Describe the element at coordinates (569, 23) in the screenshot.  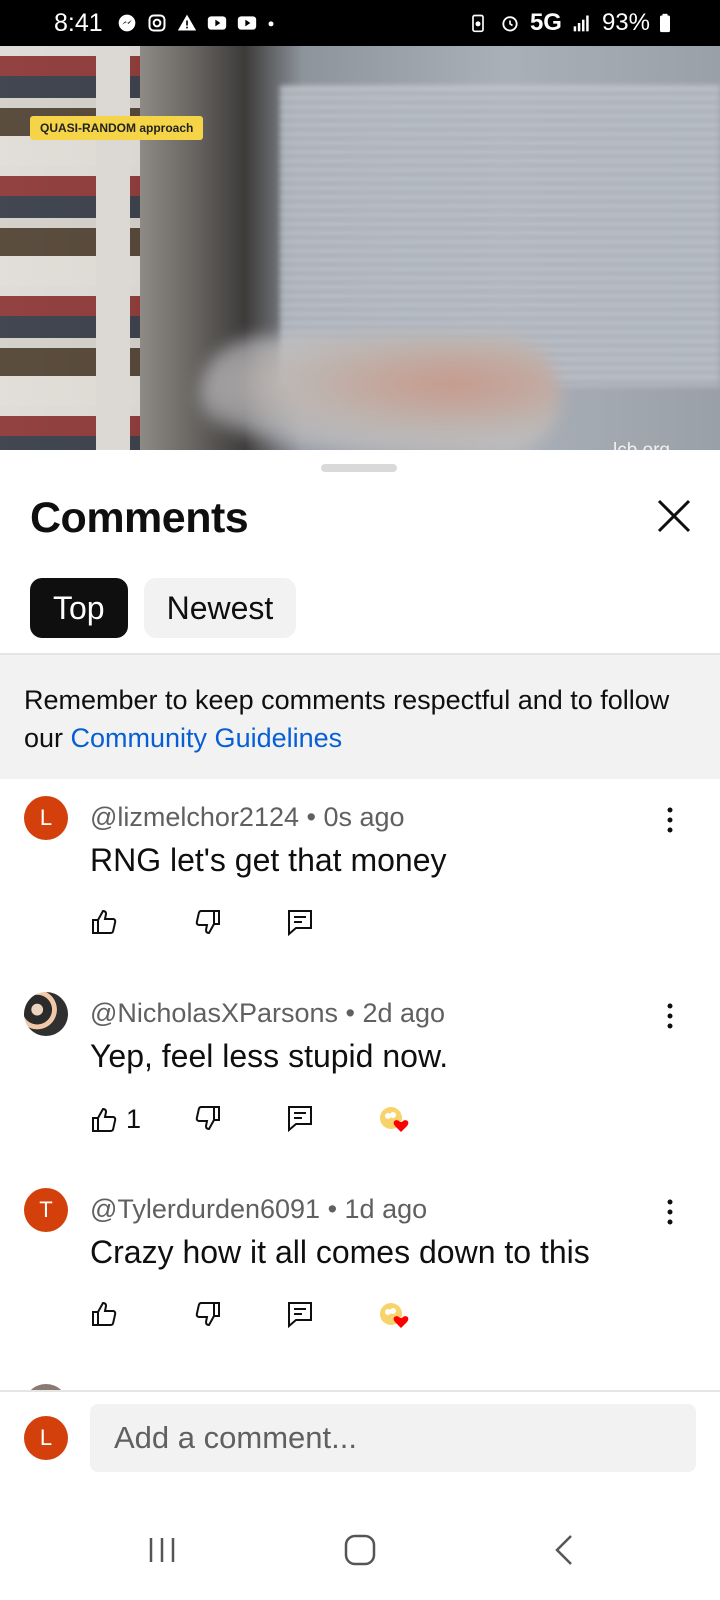
I see `system-status: 5G 93%` at that location.